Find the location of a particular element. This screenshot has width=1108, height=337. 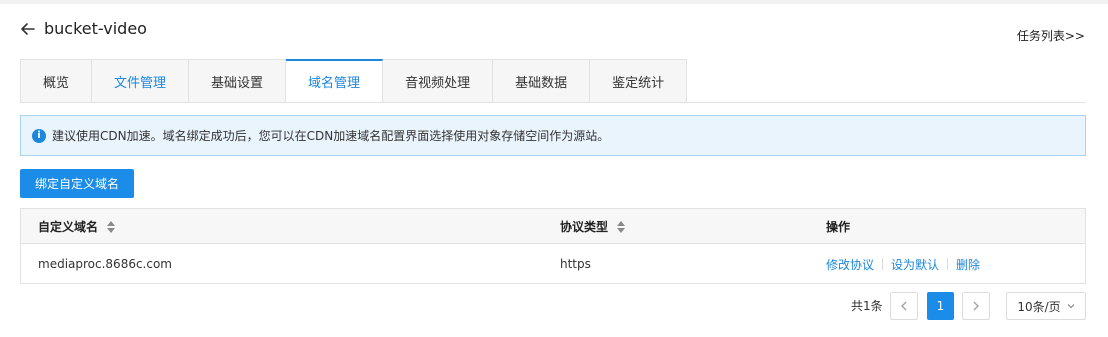

chevron-down-icon is located at coordinates (1071, 306).